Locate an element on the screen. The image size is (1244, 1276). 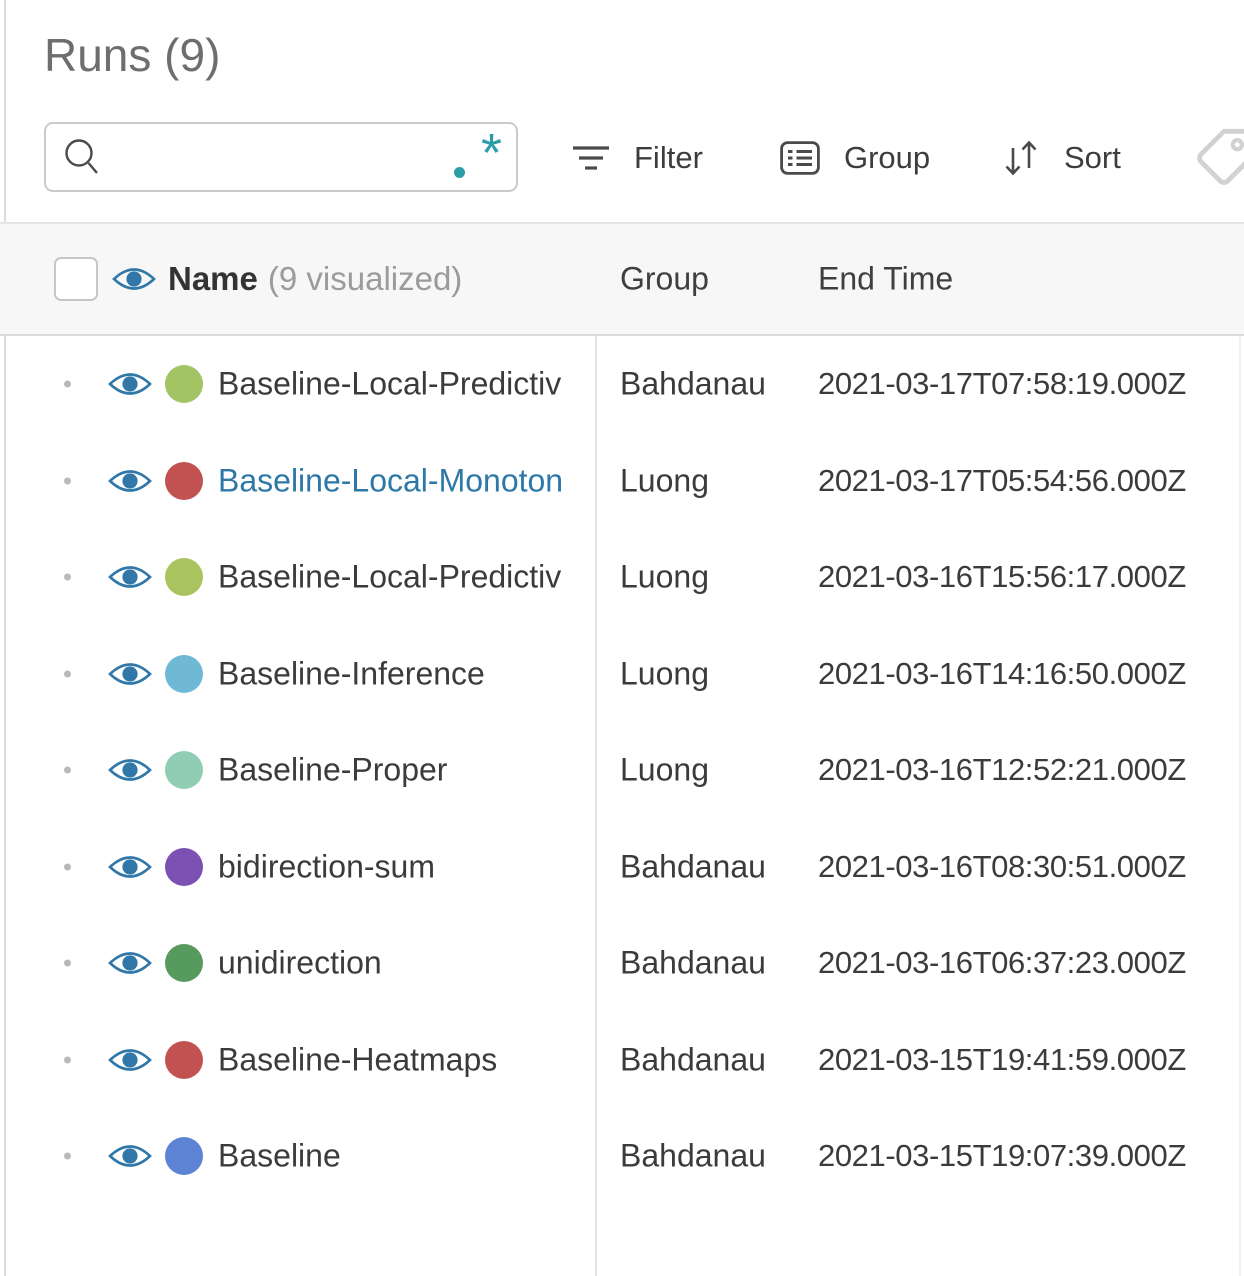
regex-dot-glyph is located at coordinates (459, 172).